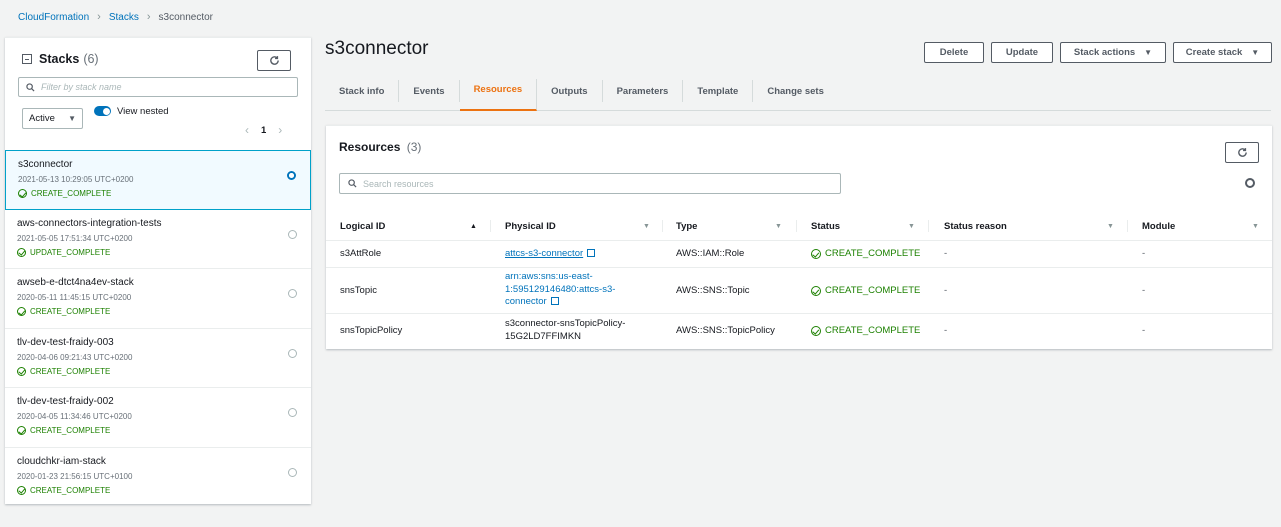 The height and width of the screenshot is (527, 1281). What do you see at coordinates (72, 118) in the screenshot?
I see `caret-down-icon: ▼` at bounding box center [72, 118].